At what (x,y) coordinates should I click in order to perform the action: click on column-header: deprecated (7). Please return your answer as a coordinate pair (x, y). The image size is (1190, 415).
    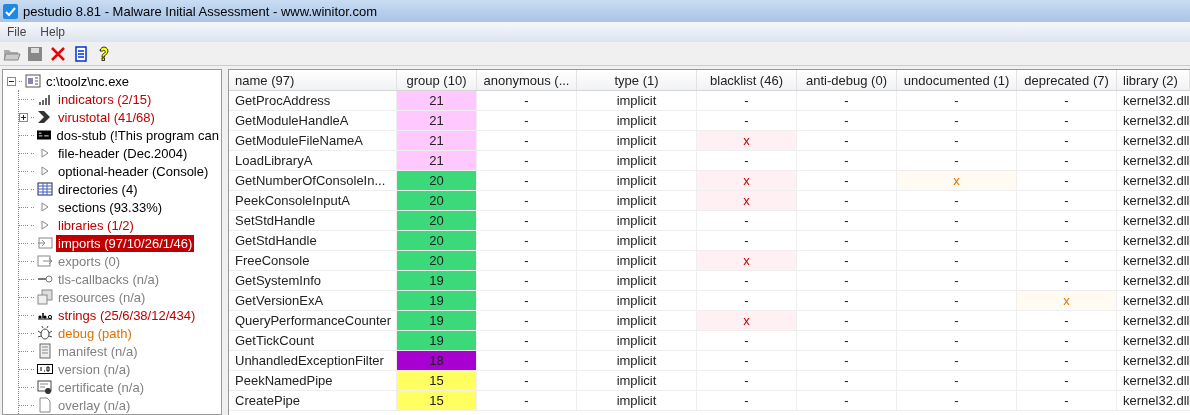
    Looking at the image, I should click on (1067, 80).